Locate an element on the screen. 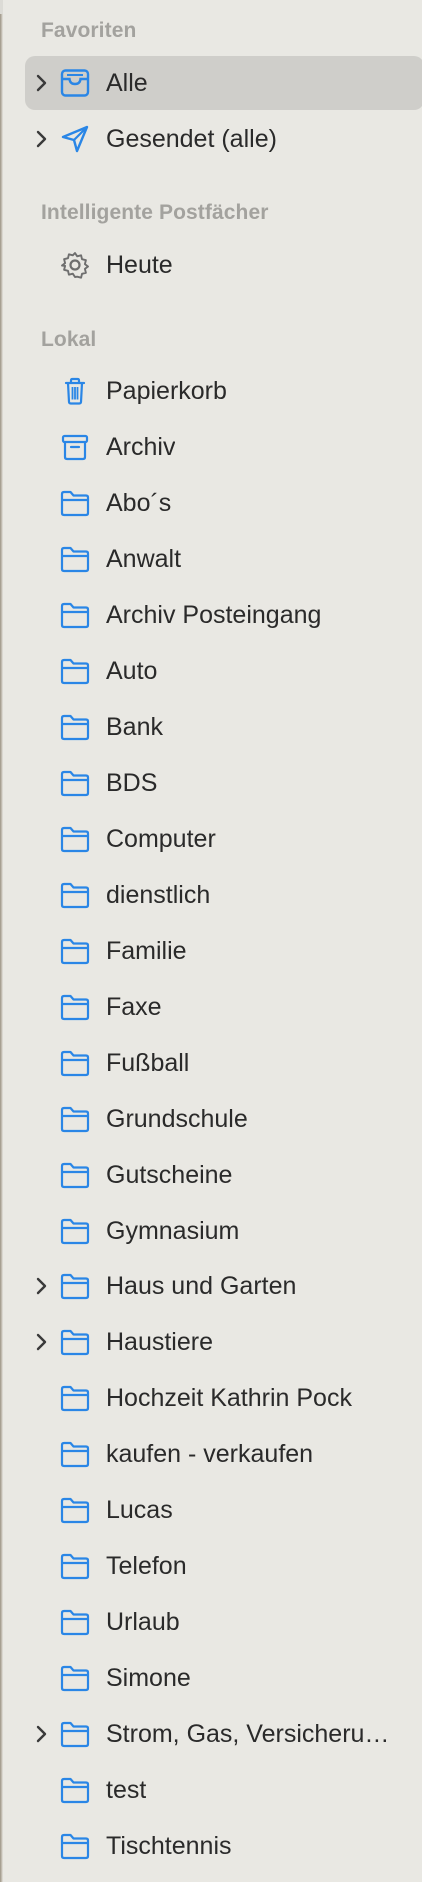 This screenshot has width=422, height=1882. sidebar-folder-haustiere: Haustiere is located at coordinates (223, 1342).